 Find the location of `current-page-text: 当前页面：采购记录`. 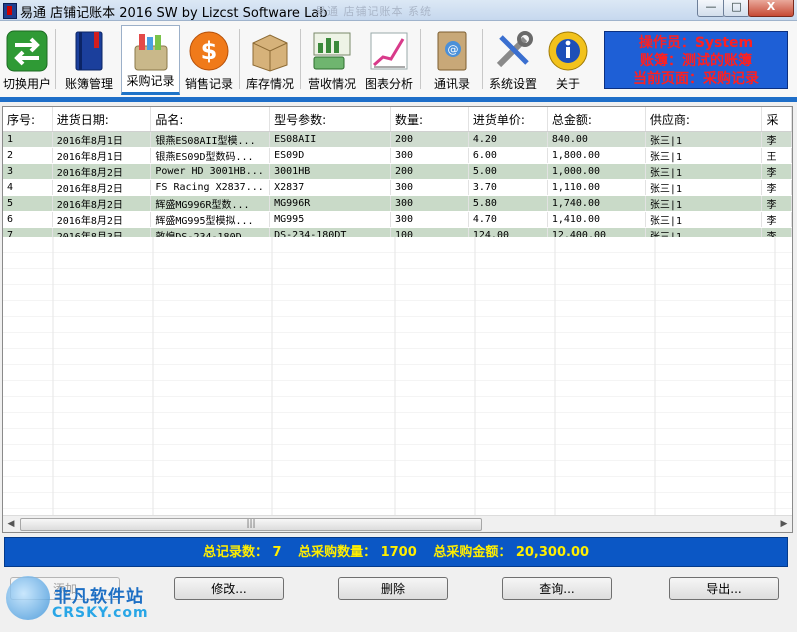

current-page-text: 当前页面：采购记录 is located at coordinates (696, 79).